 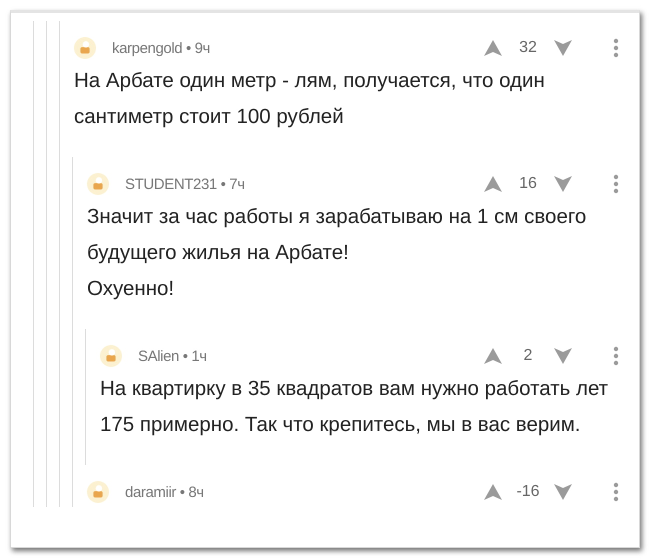 What do you see at coordinates (337, 235) in the screenshot?
I see `comment-text: Значит за час работы я зарабатываю на 1 см своего будущего жилья на Арбате!` at bounding box center [337, 235].